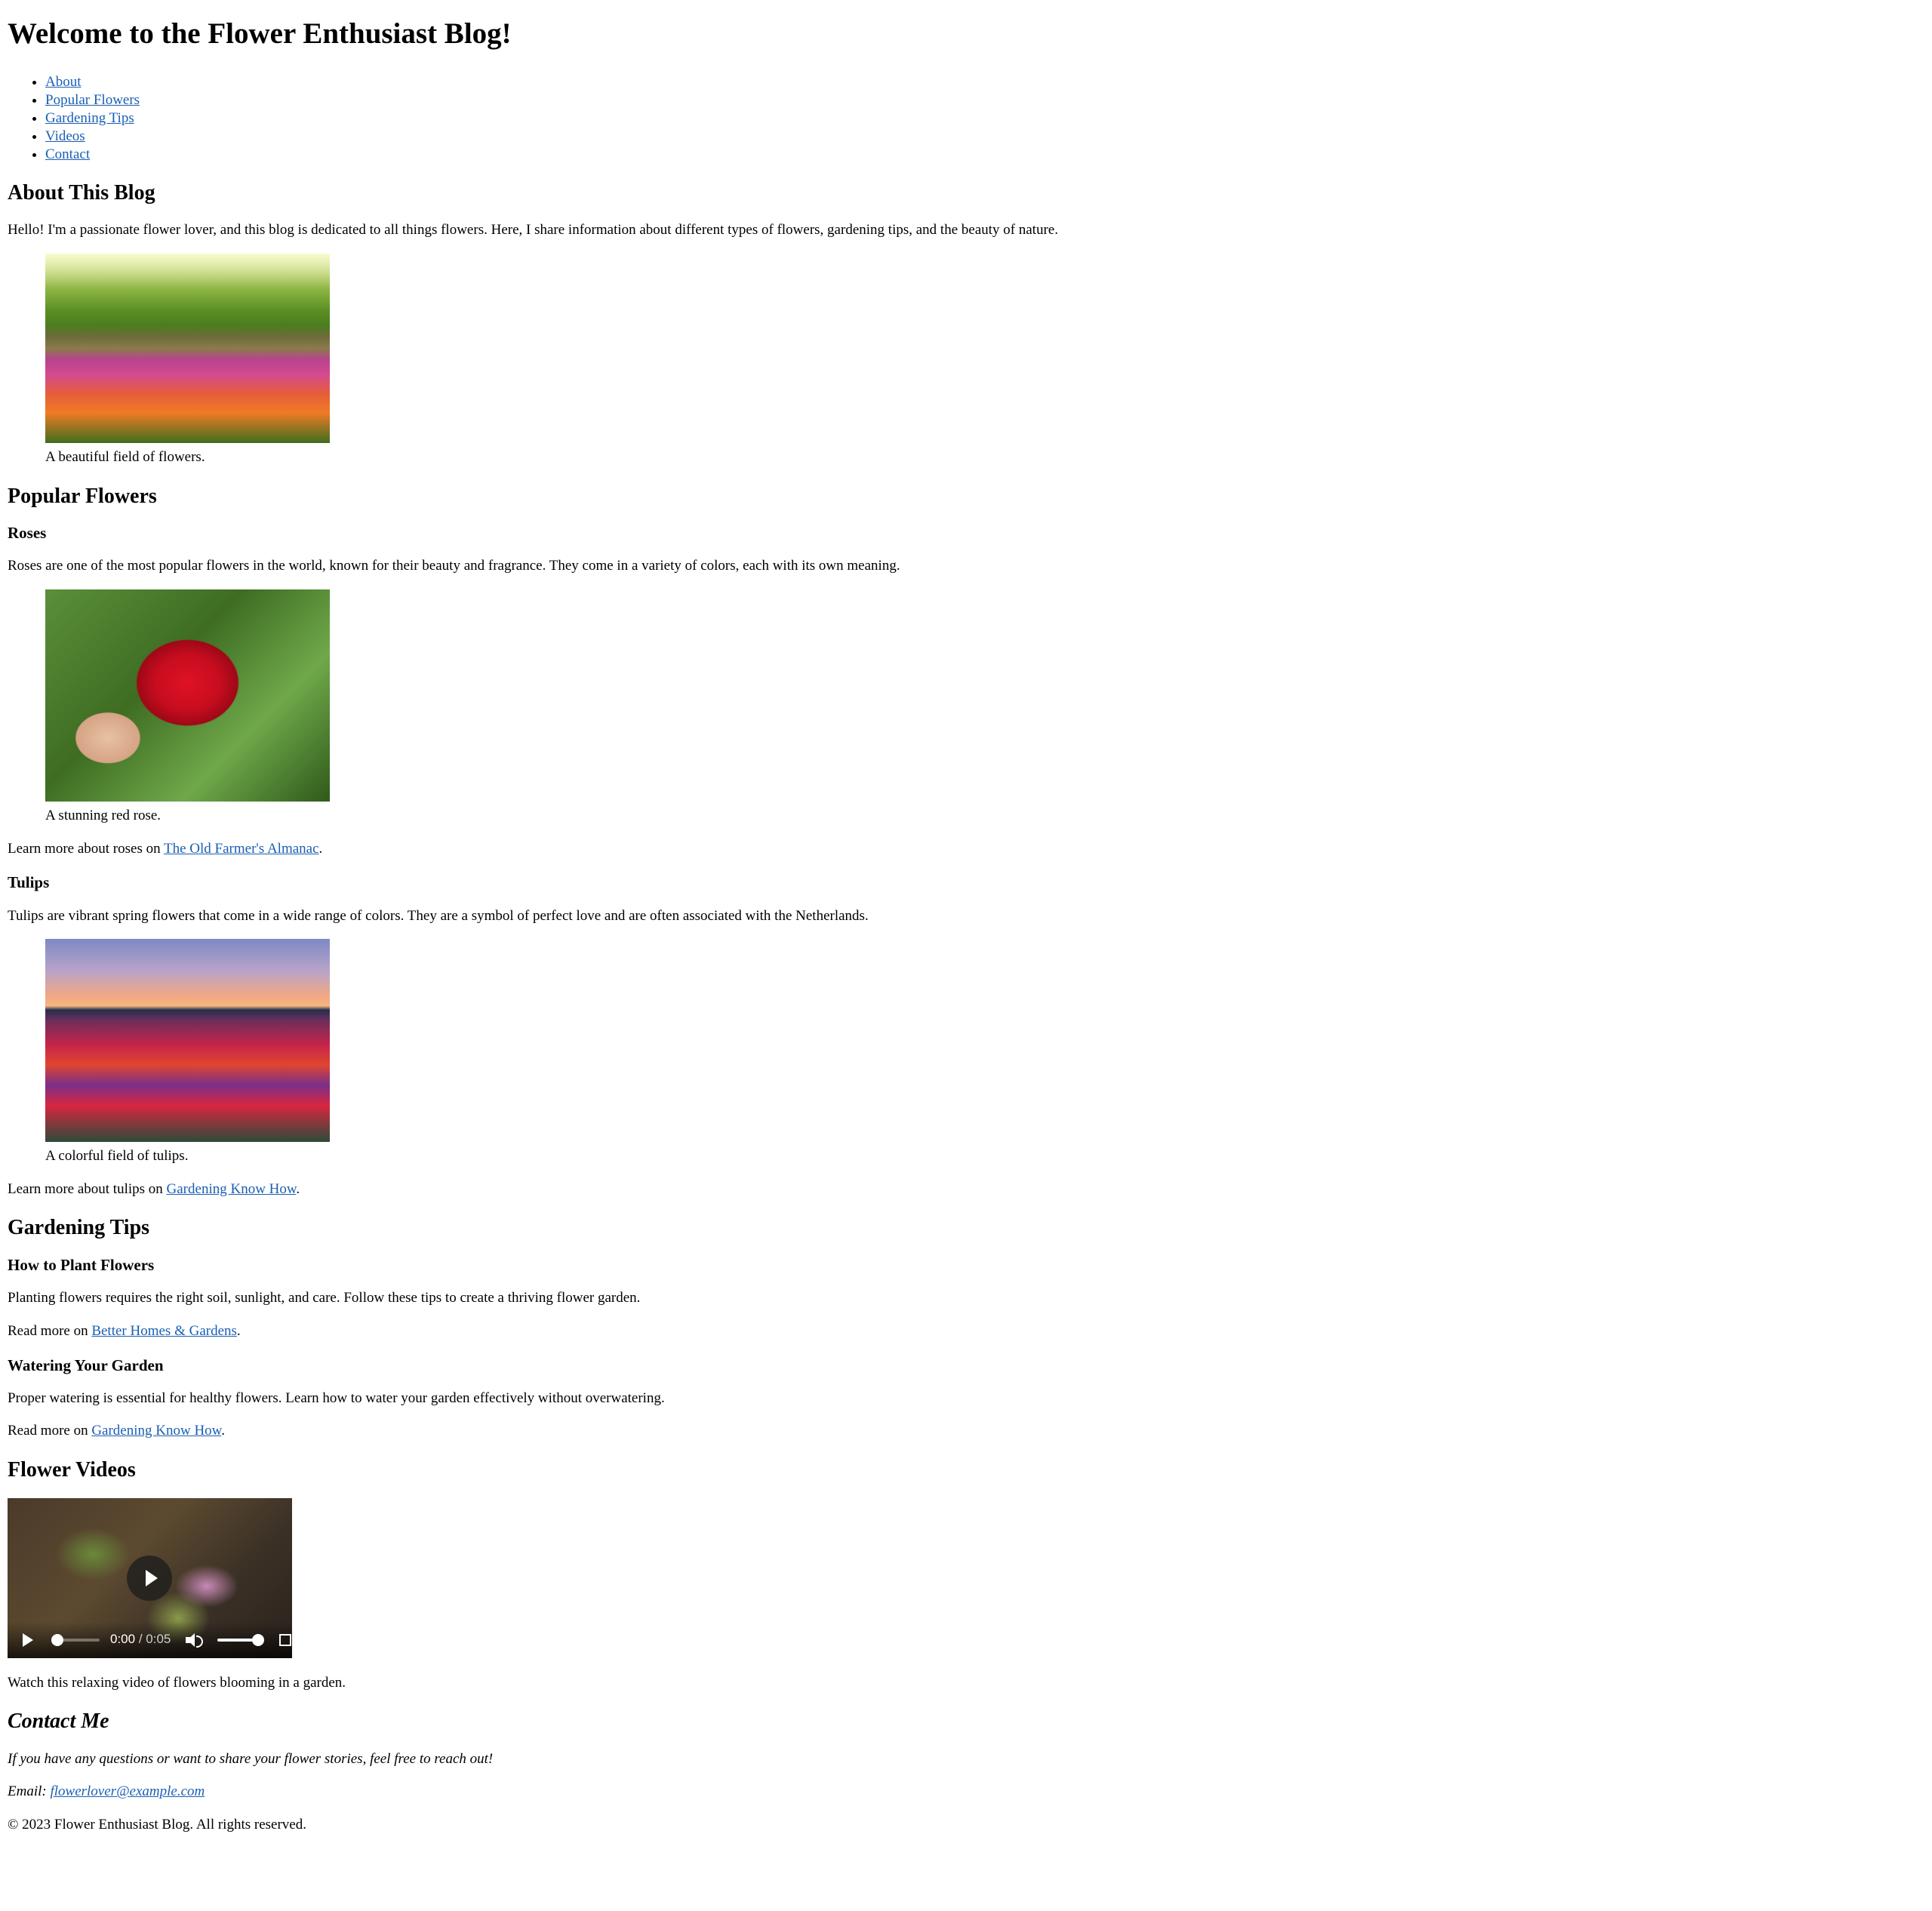 The height and width of the screenshot is (1911, 1932). Describe the element at coordinates (258, 1640) in the screenshot. I see `volume-knob` at that location.